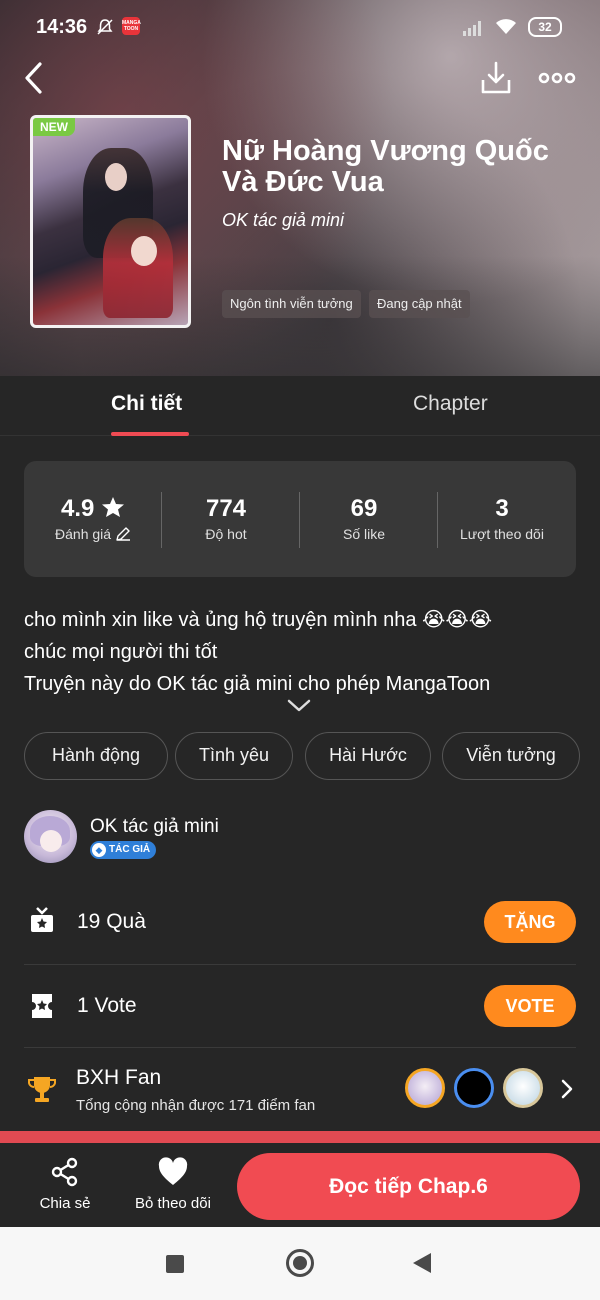 This screenshot has height=1300, width=600. I want to click on bell-muted-icon, so click(105, 27).